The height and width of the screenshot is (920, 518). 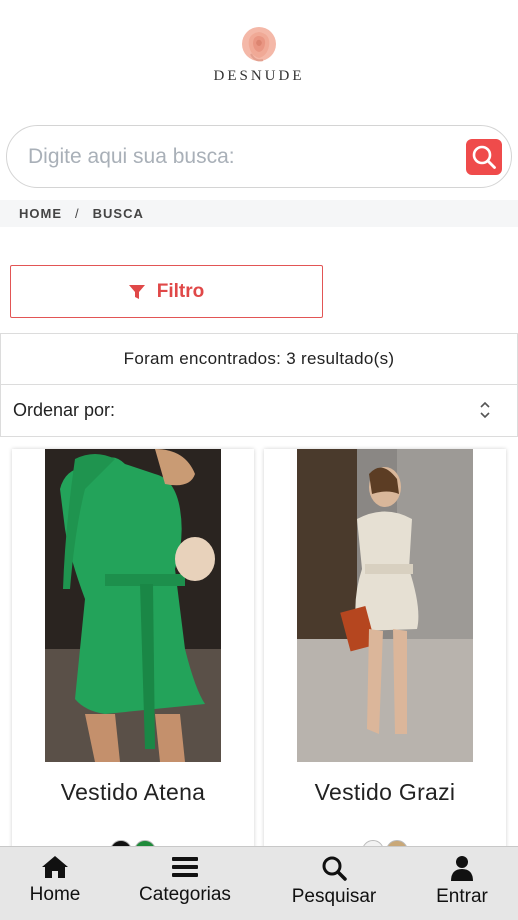 I want to click on funnel-icon, so click(x=136, y=291).